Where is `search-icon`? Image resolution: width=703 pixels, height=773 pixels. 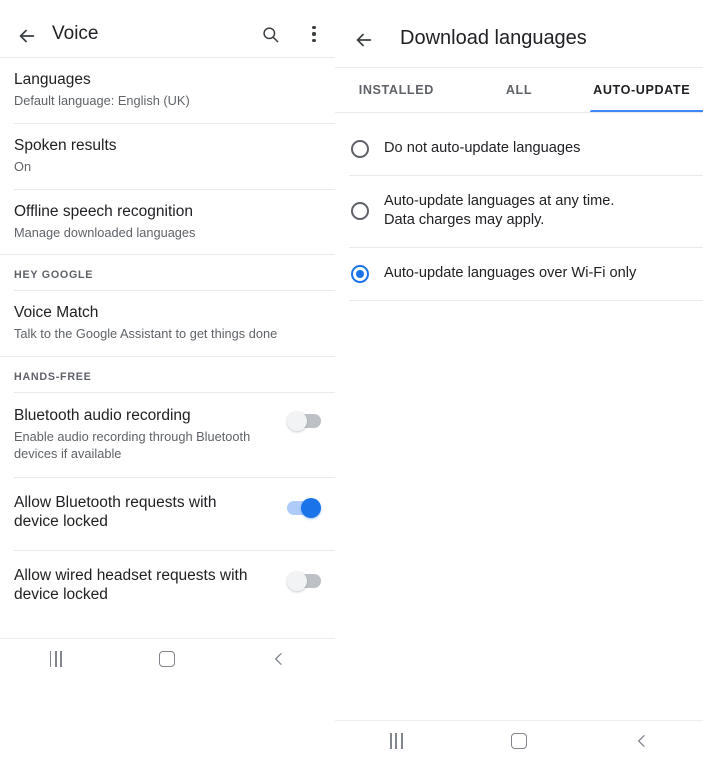
search-icon is located at coordinates (270, 34).